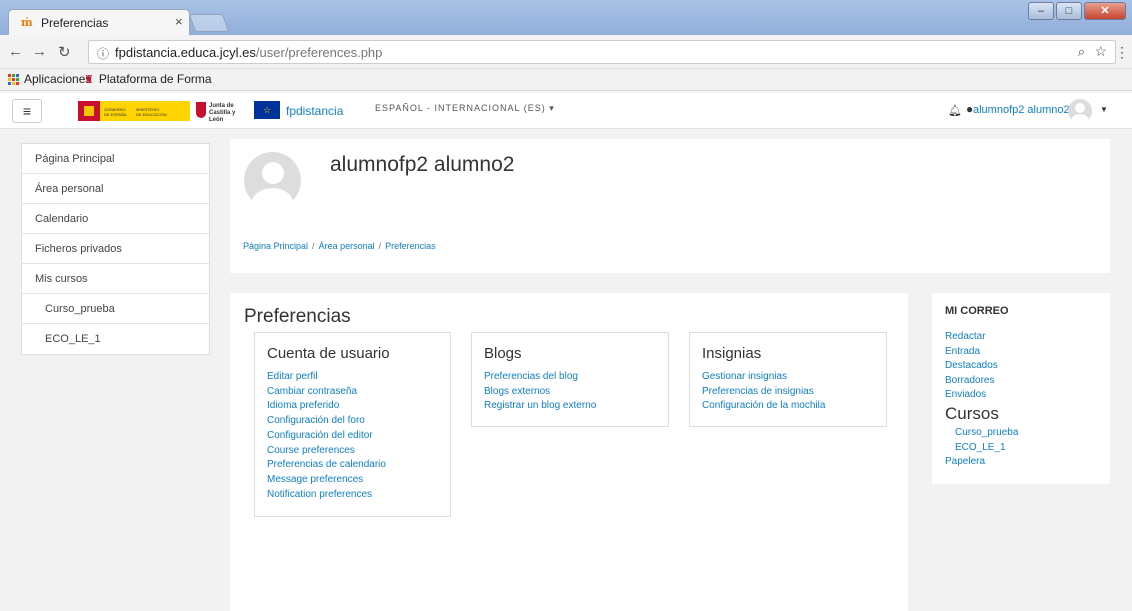 This screenshot has height=611, width=1132. What do you see at coordinates (1021, 433) in the screenshot?
I see `mail-course-curso-prueba: Curso_prueba` at bounding box center [1021, 433].